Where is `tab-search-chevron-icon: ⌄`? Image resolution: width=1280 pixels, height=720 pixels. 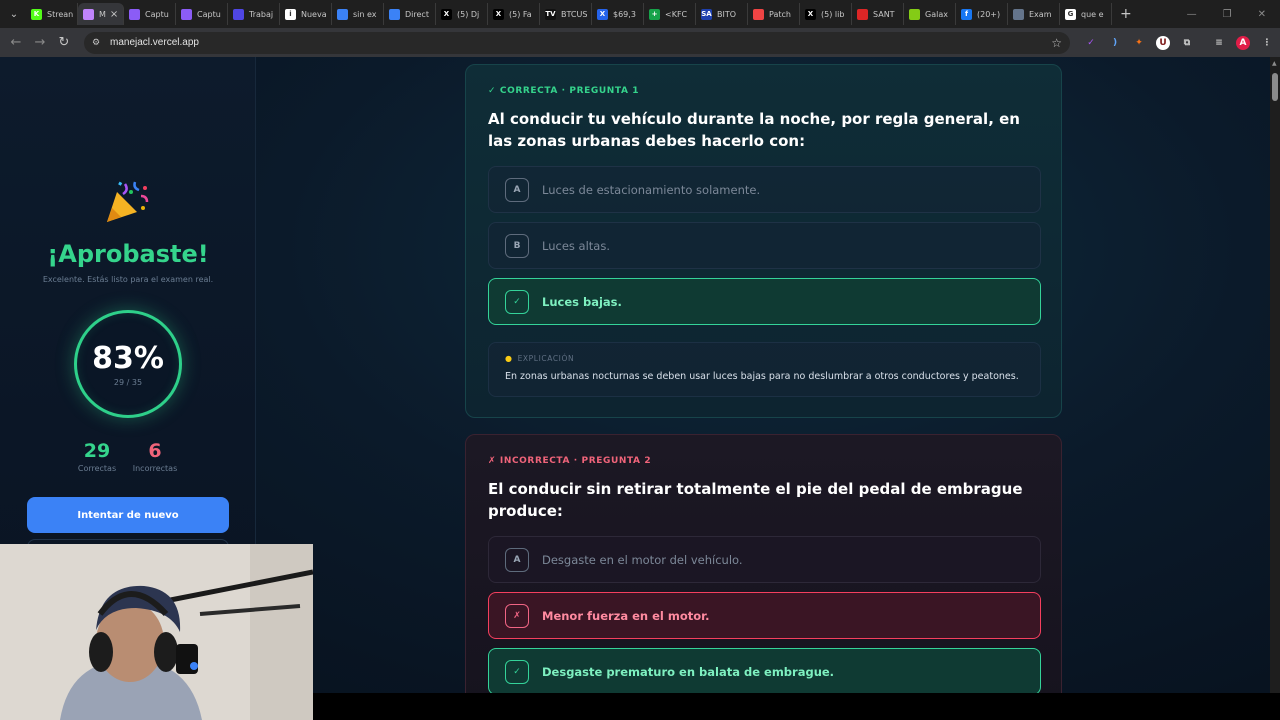 tab-search-chevron-icon: ⌄ is located at coordinates (14, 14).